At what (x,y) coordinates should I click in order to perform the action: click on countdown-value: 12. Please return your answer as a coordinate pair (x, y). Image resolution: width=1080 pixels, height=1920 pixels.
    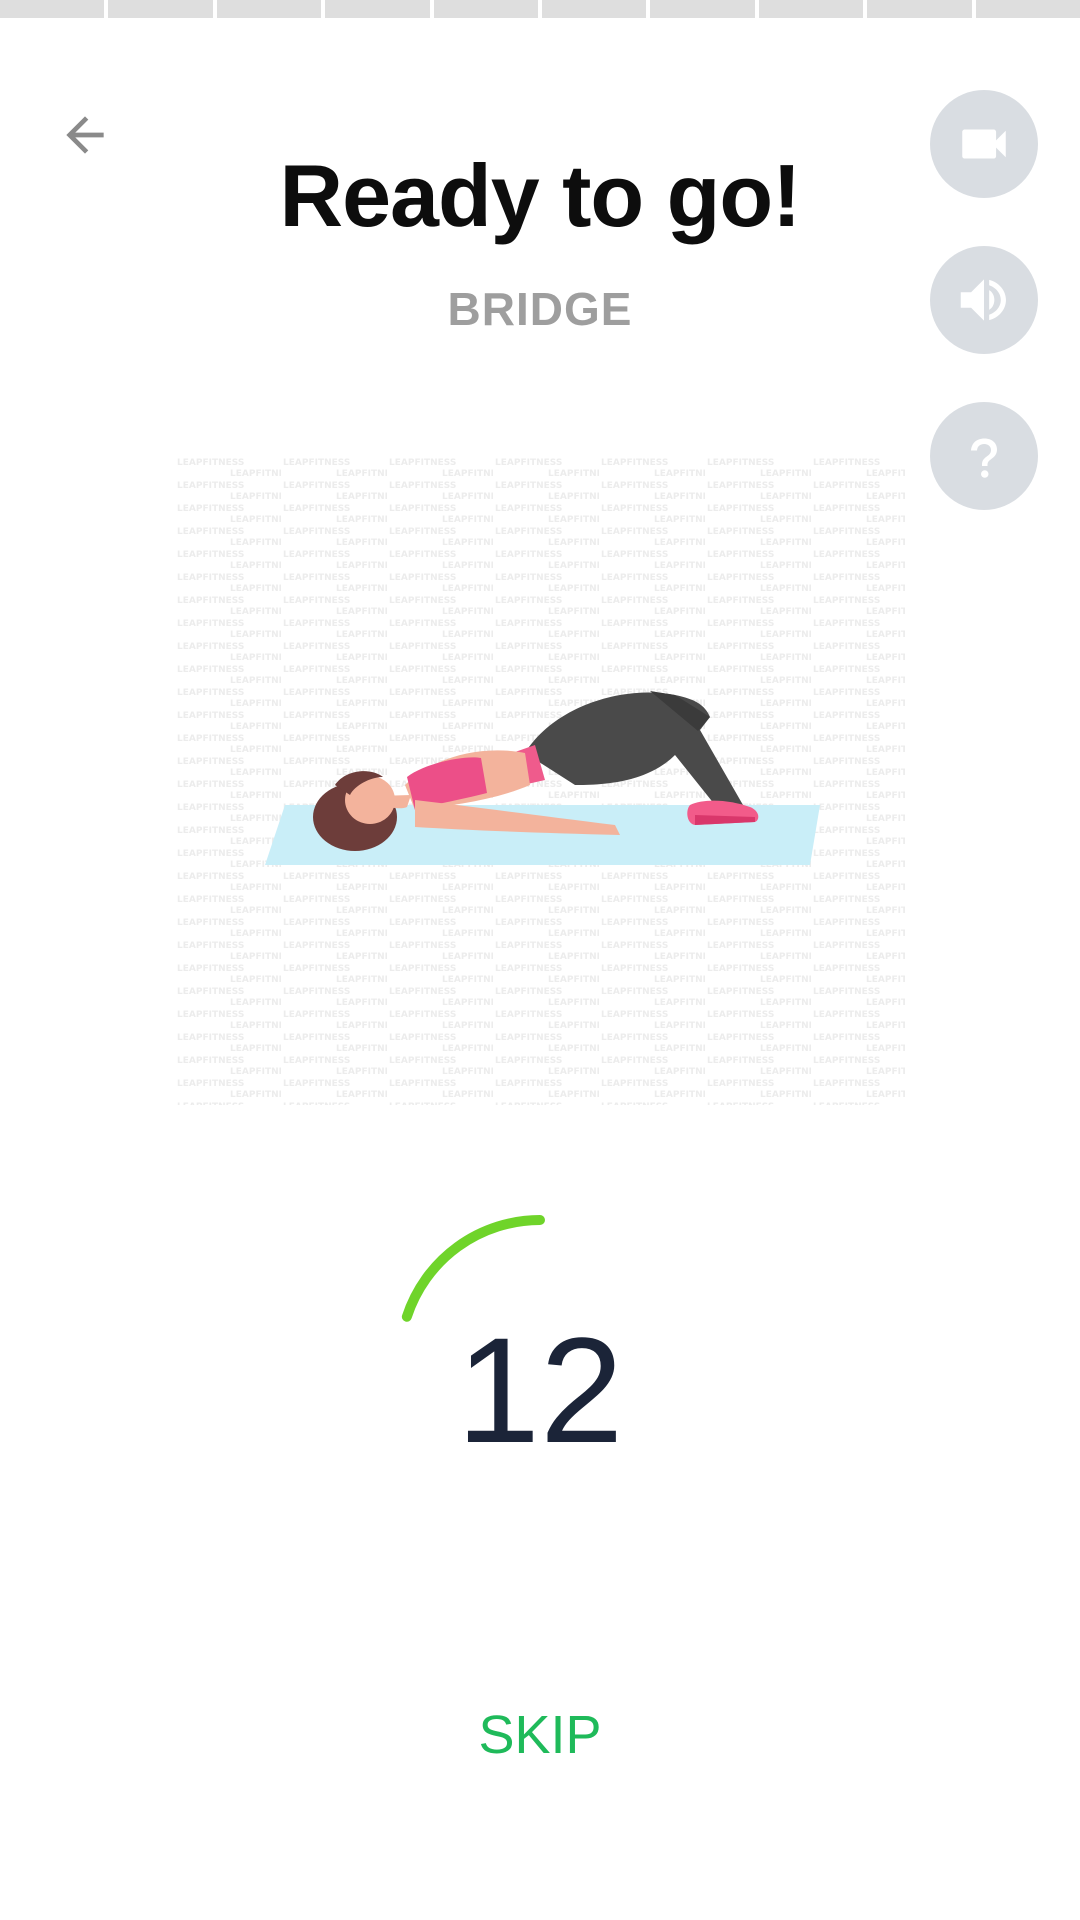
    Looking at the image, I should click on (540, 1389).